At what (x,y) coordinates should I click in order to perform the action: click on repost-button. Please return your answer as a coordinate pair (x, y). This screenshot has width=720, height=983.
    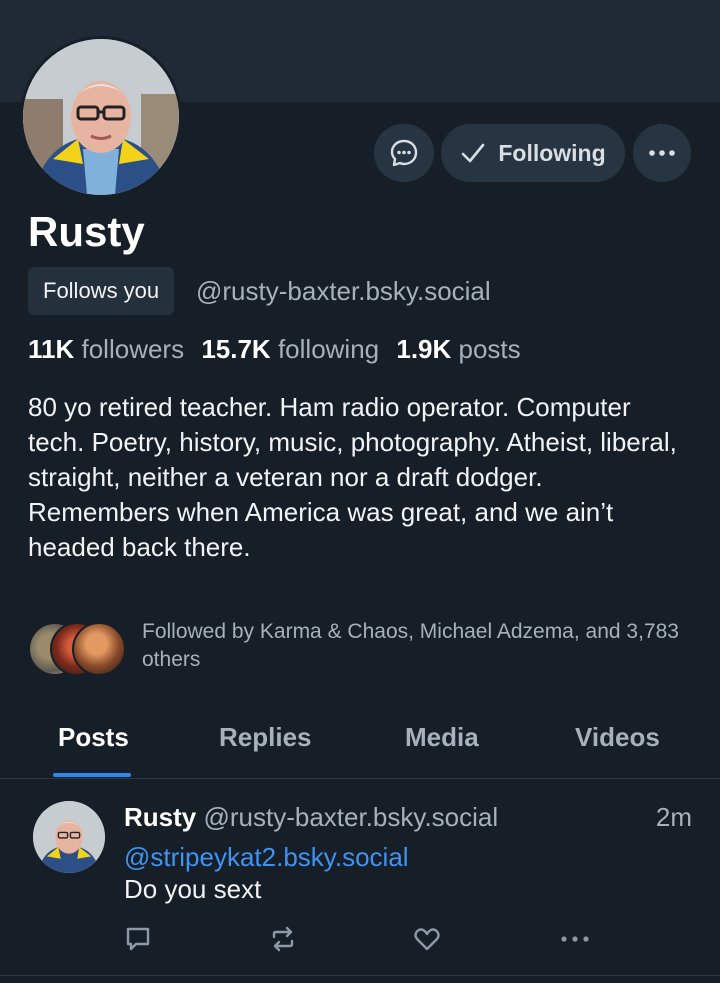
    Looking at the image, I should click on (283, 939).